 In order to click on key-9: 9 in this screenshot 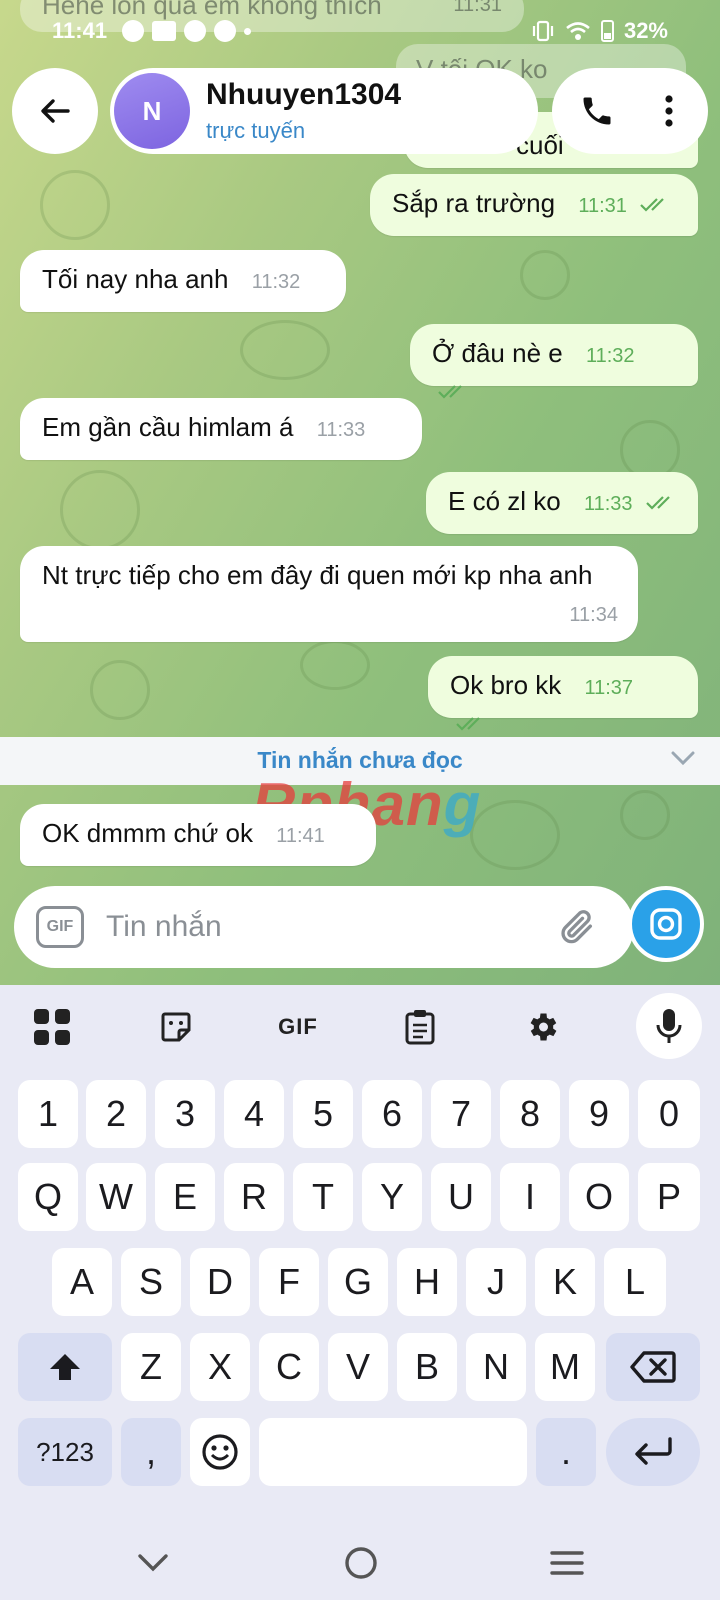, I will do `click(599, 1114)`.